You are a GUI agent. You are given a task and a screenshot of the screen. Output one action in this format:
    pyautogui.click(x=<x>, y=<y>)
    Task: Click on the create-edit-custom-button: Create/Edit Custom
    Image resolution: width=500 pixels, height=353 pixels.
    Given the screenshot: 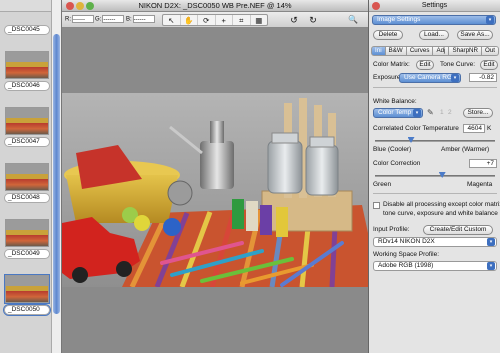 What is the action you would take?
    pyautogui.click(x=458, y=230)
    